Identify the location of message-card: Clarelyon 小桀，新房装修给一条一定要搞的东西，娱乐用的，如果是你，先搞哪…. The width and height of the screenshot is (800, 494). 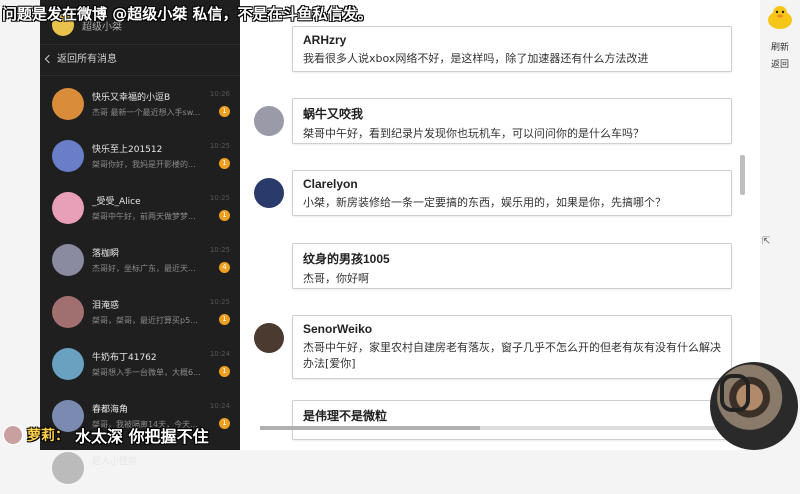
(512, 193).